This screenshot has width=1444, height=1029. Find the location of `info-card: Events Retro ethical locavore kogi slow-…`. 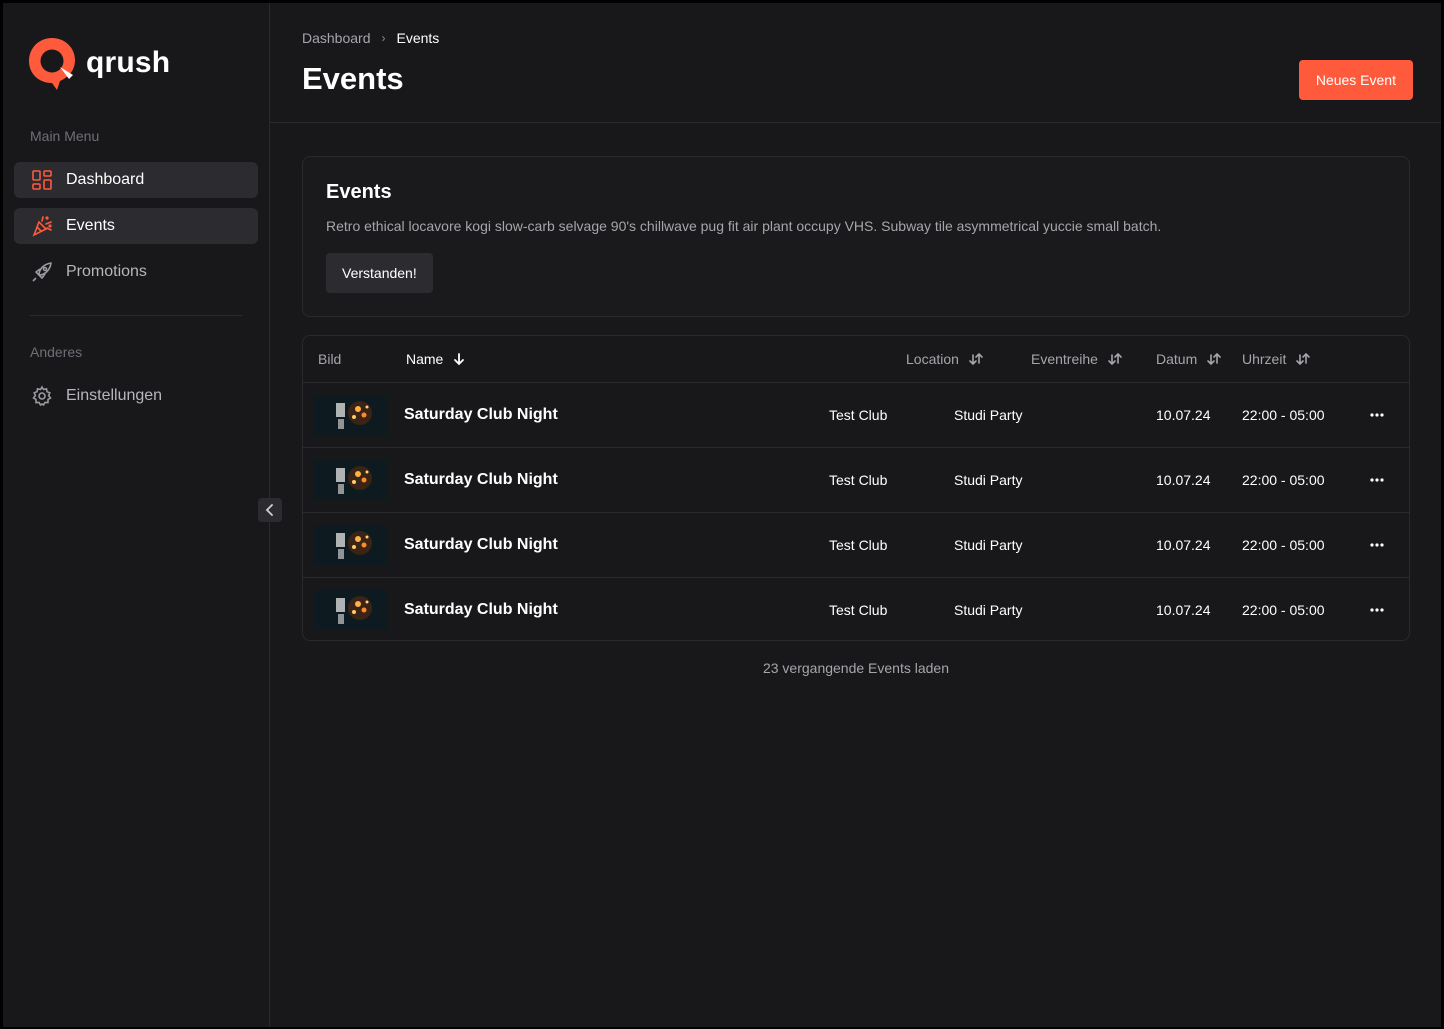

info-card: Events Retro ethical locavore kogi slow-… is located at coordinates (856, 236).